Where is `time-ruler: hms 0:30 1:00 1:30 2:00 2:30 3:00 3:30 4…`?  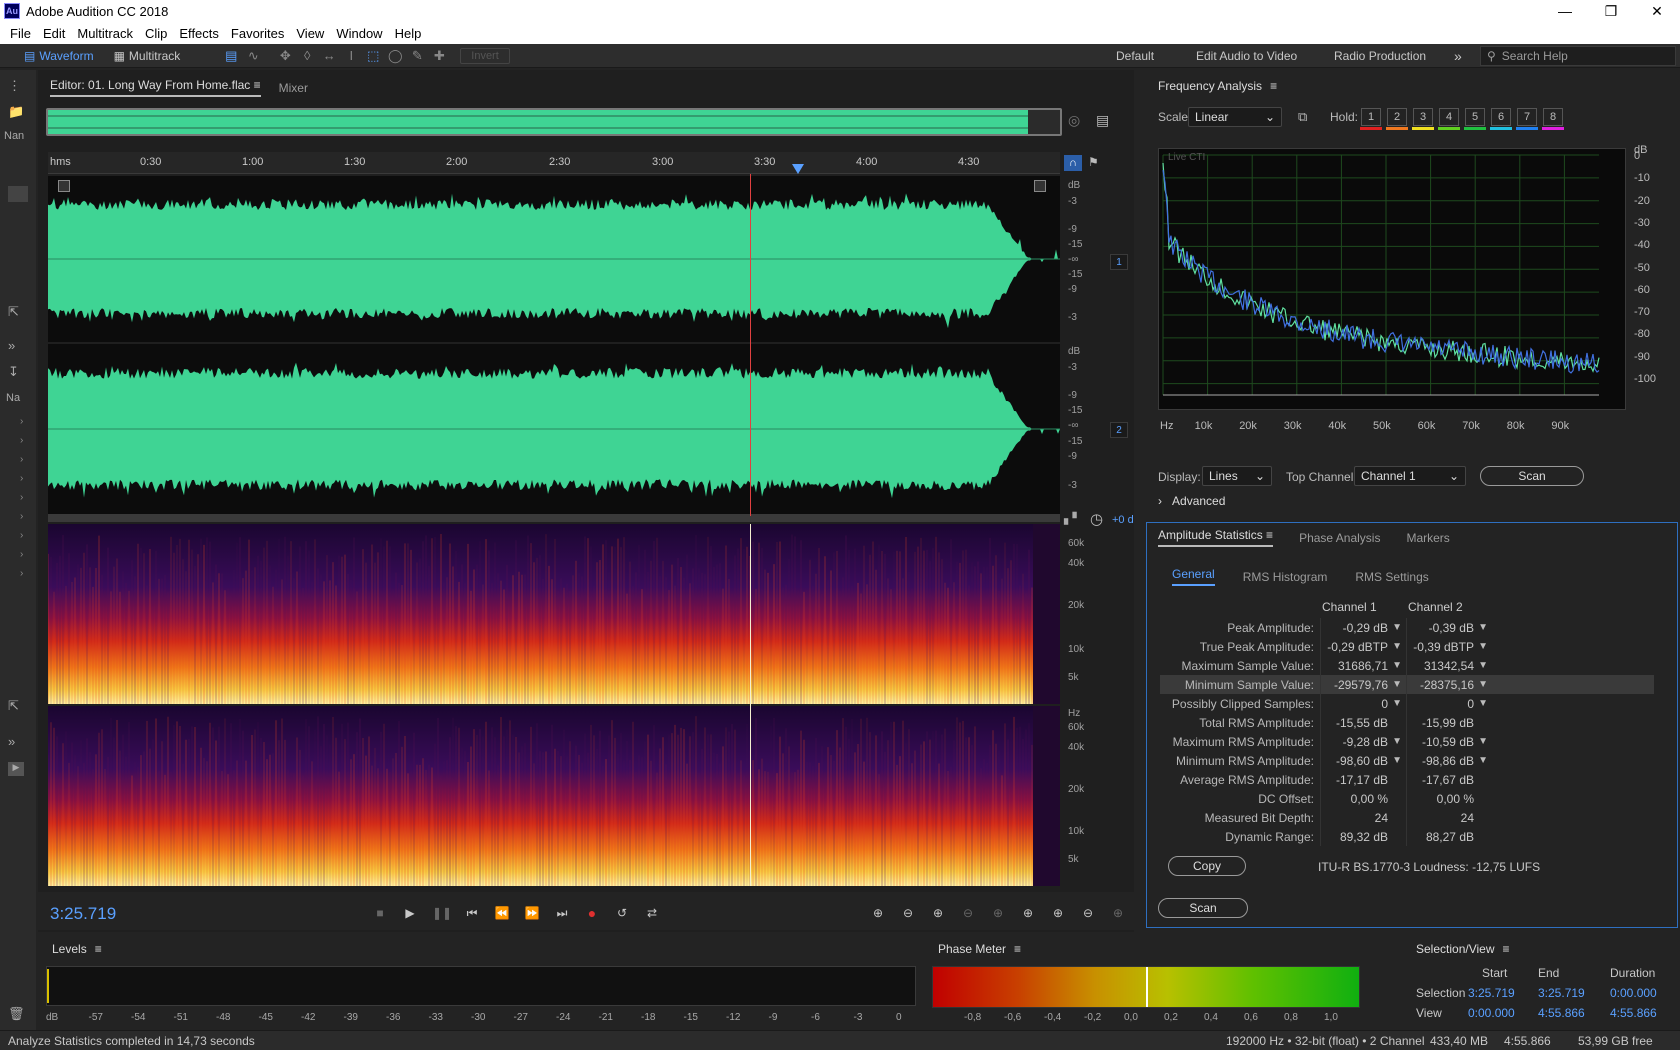 time-ruler: hms 0:30 1:00 1:30 2:00 2:30 3:00 3:30 4… is located at coordinates (554, 163).